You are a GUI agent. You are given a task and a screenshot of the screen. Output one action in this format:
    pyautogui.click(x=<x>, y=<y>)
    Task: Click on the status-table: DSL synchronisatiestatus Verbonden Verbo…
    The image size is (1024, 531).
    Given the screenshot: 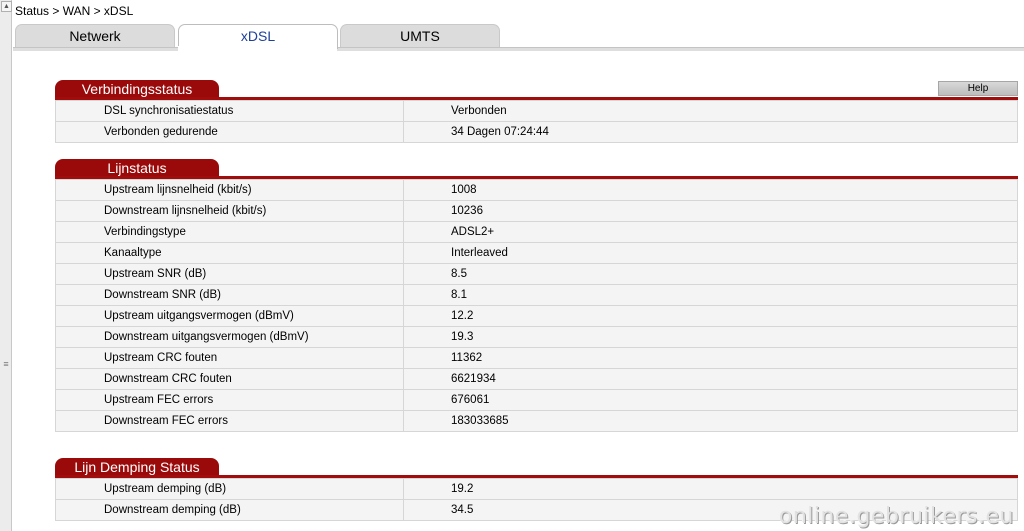 What is the action you would take?
    pyautogui.click(x=536, y=121)
    